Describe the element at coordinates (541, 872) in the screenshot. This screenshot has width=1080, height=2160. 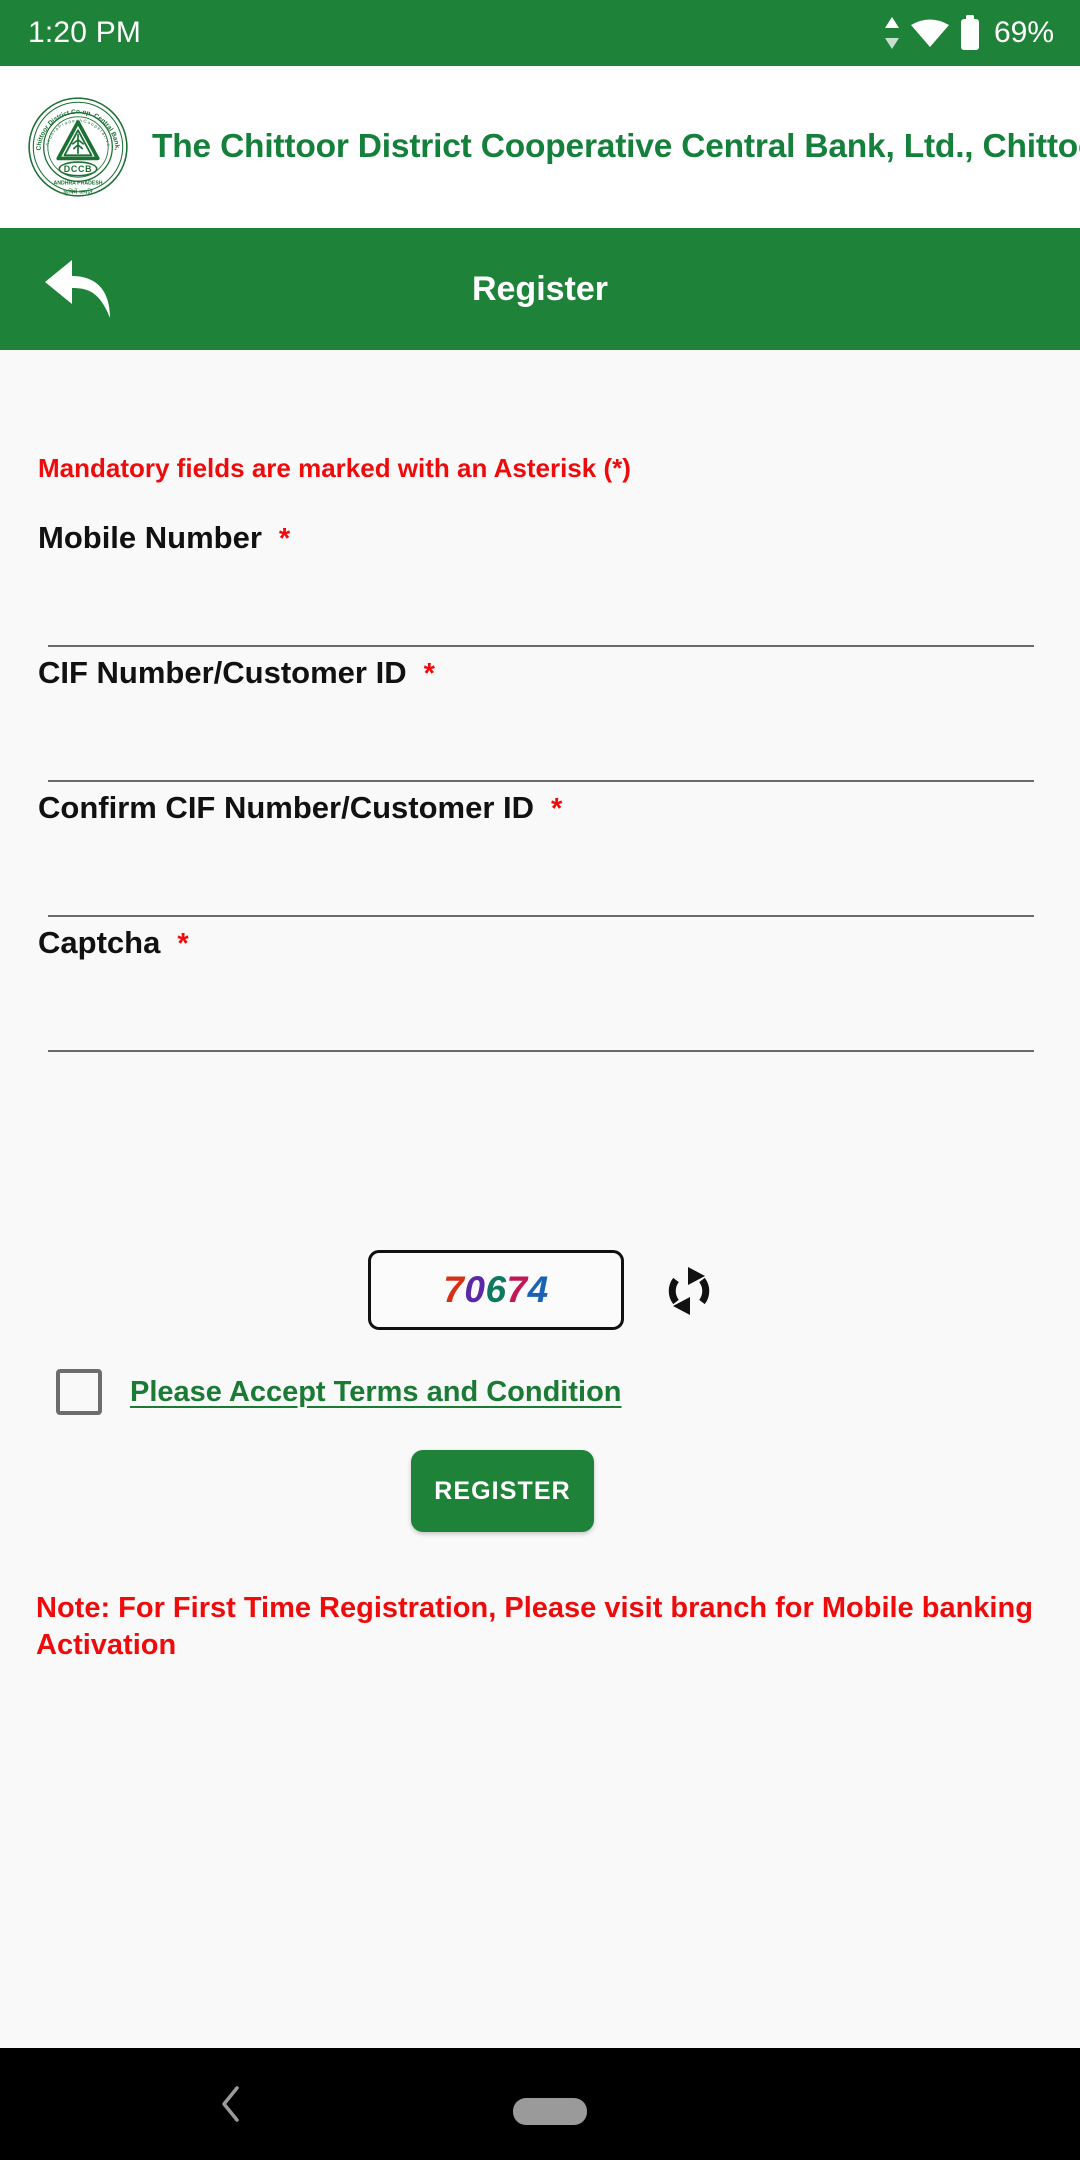
I see `confirm-cif-number-input` at that location.